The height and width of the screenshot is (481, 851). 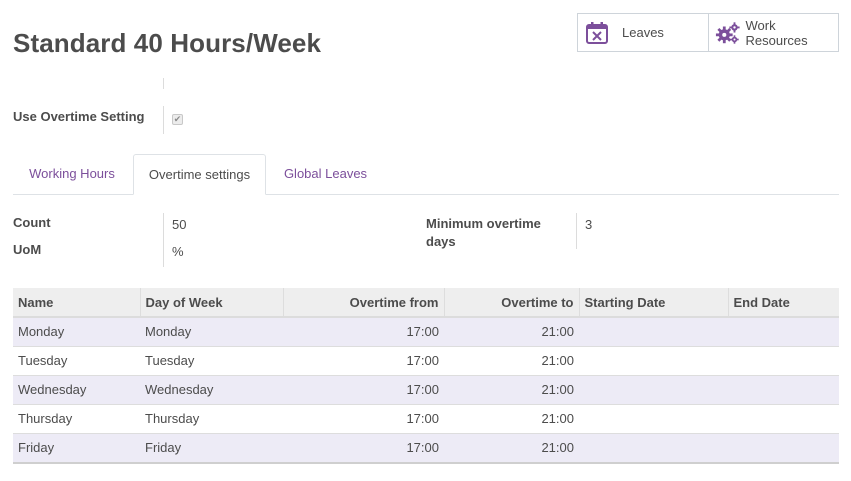 I want to click on column-header-starting-date: Starting Date, so click(x=654, y=303).